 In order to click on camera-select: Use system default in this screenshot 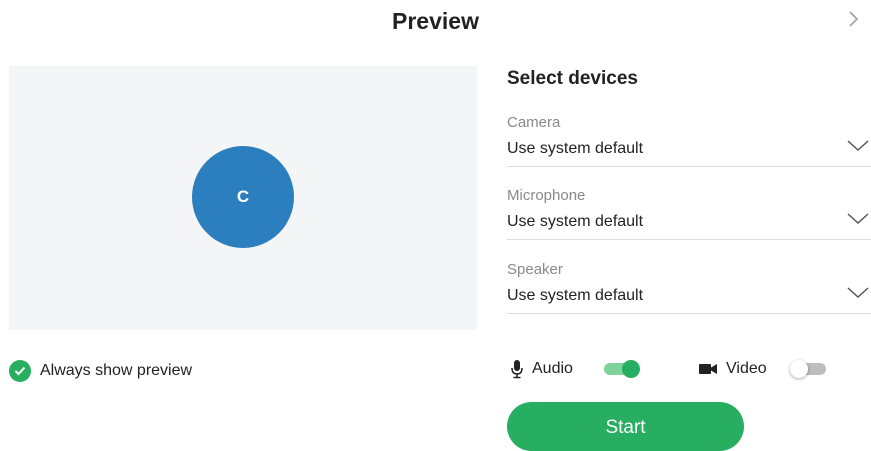, I will do `click(689, 150)`.